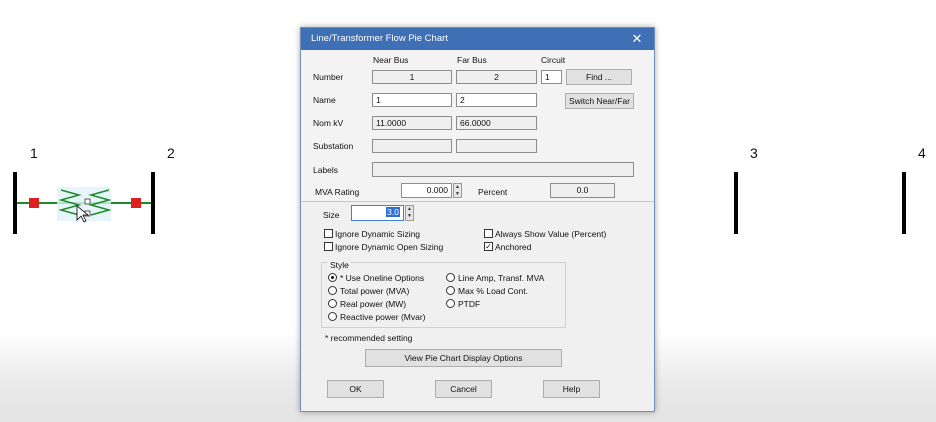 Image resolution: width=936 pixels, height=422 pixels. Describe the element at coordinates (332, 290) in the screenshot. I see `radio-total-power` at that location.